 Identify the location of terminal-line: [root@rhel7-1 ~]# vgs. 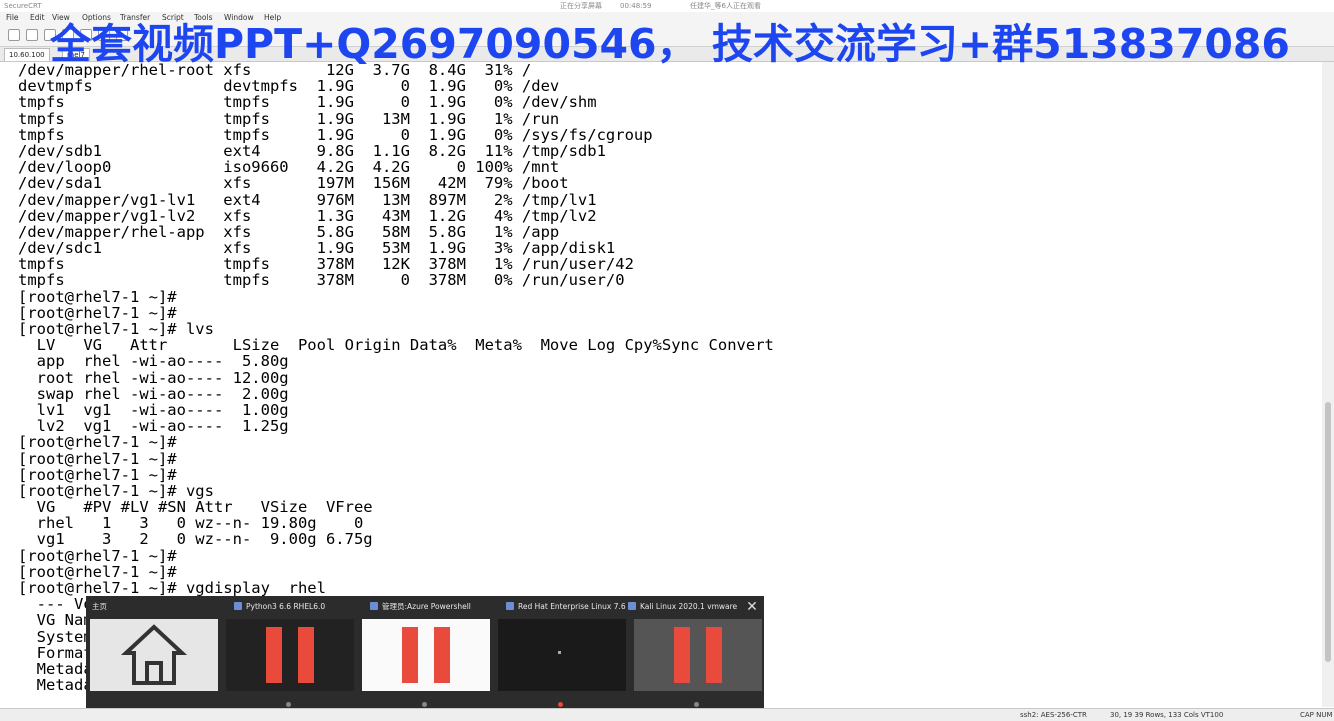
(116, 490).